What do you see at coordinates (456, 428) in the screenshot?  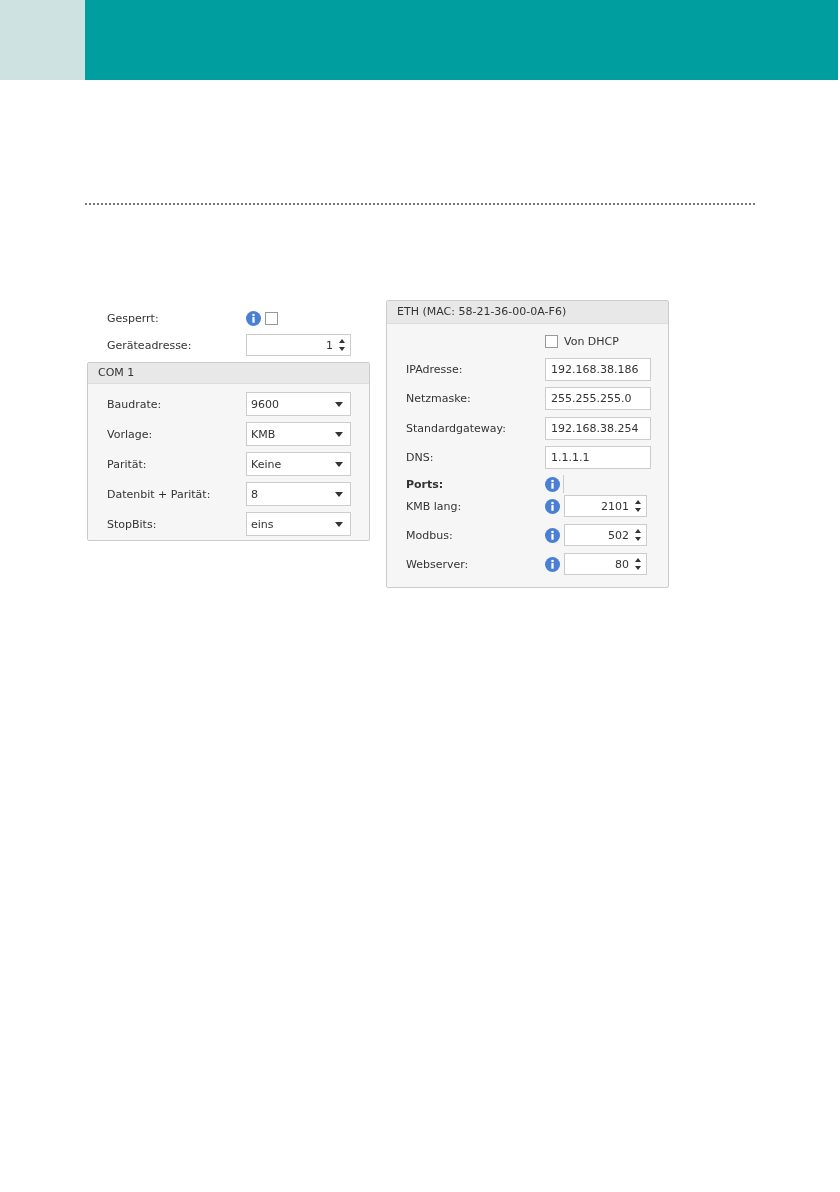 I see `field-label: Standardgateway:` at bounding box center [456, 428].